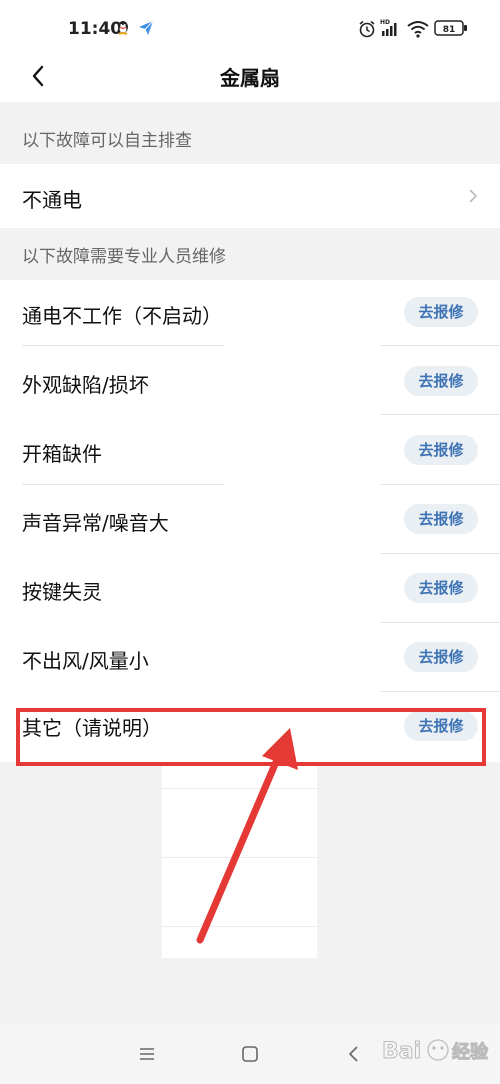 This screenshot has height=1084, width=500. I want to click on status-bar: 11:40 HD 81, so click(250, 28).